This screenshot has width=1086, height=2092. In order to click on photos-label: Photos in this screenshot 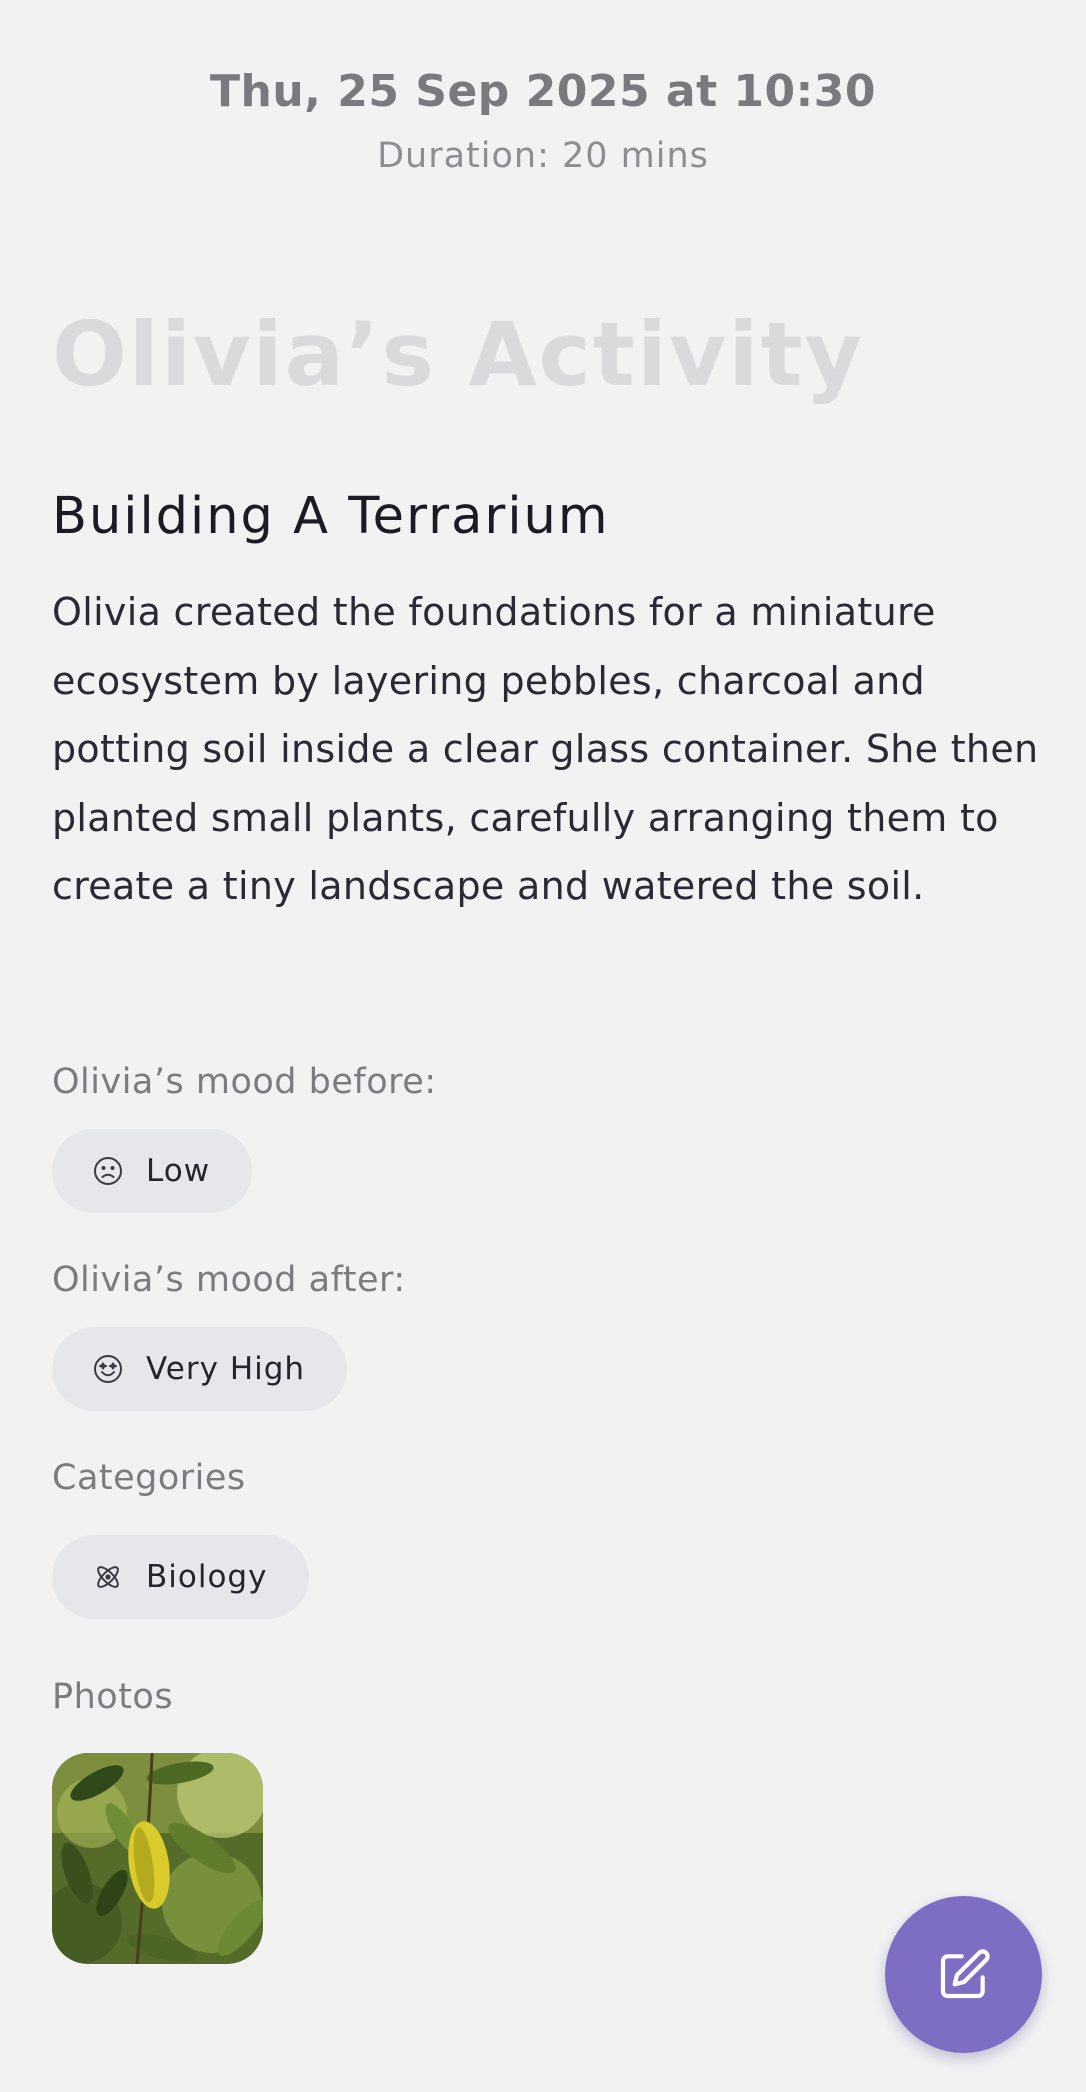, I will do `click(113, 1697)`.